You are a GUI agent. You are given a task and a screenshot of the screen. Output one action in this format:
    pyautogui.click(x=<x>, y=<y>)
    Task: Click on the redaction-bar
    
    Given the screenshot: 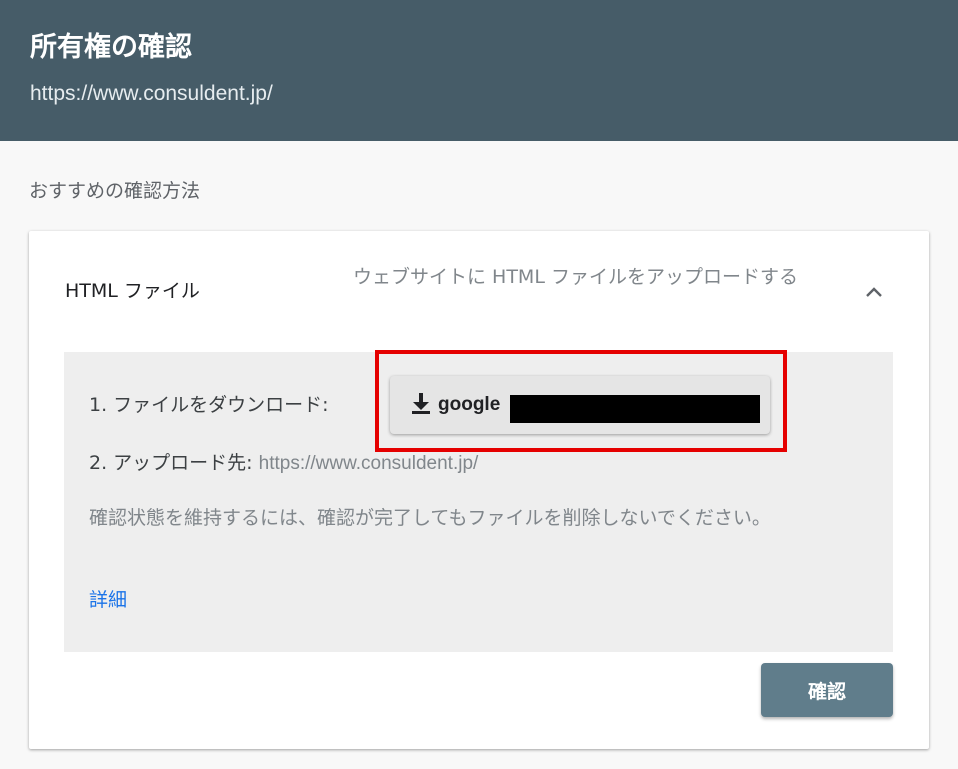 What is the action you would take?
    pyautogui.click(x=635, y=409)
    